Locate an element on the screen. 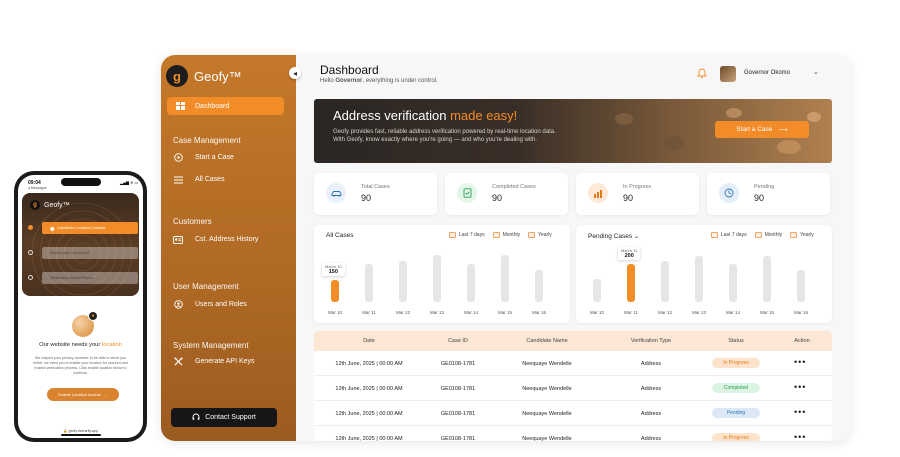  stat-label: Completed Cases is located at coordinates (514, 187).